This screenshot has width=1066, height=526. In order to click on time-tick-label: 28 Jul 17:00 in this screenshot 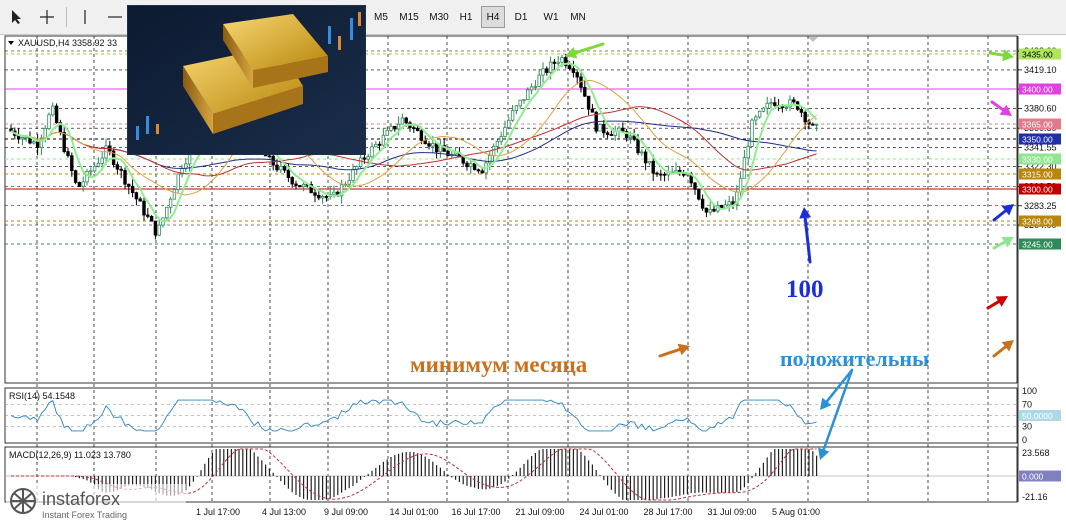, I will do `click(667, 512)`.